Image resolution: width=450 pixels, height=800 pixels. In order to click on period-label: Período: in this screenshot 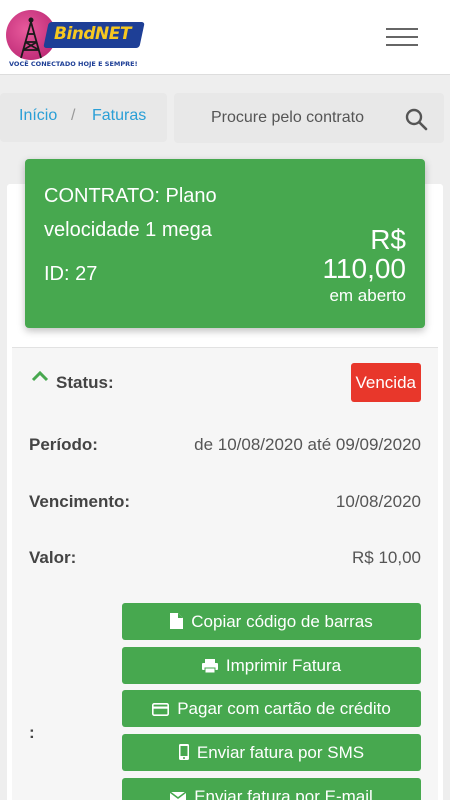, I will do `click(63, 444)`.